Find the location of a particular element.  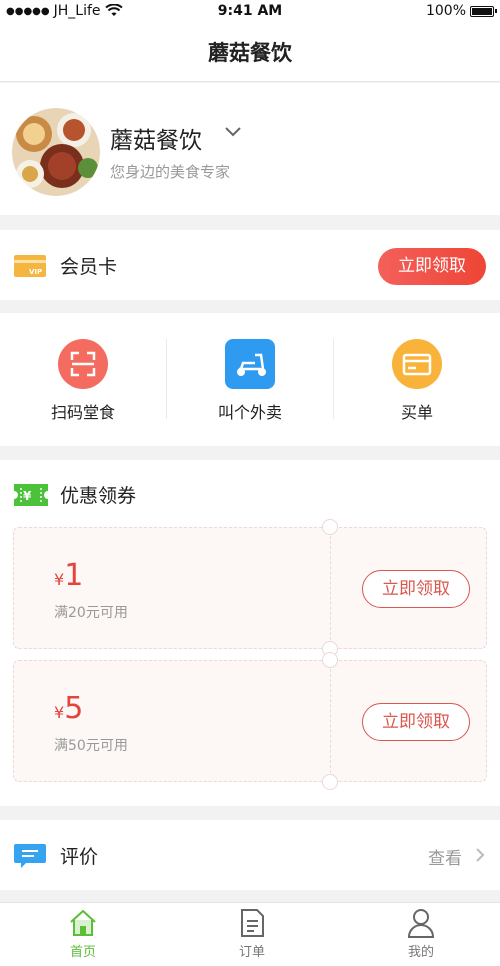

service-label: 叫个外卖 is located at coordinates (249, 412).